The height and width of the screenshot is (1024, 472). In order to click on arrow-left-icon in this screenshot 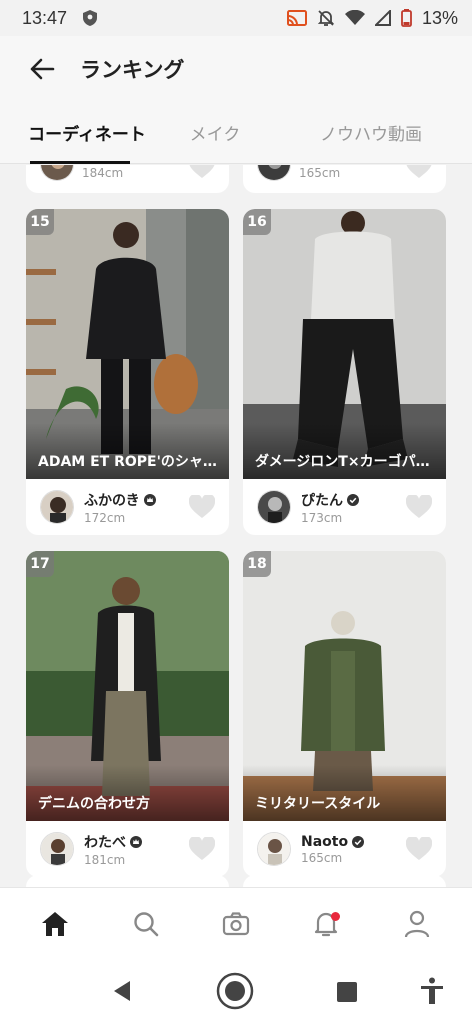, I will do `click(42, 69)`.